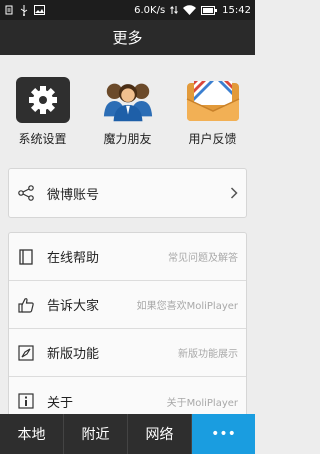  I want to click on grid-item-label: 系统设置, so click(42, 139).